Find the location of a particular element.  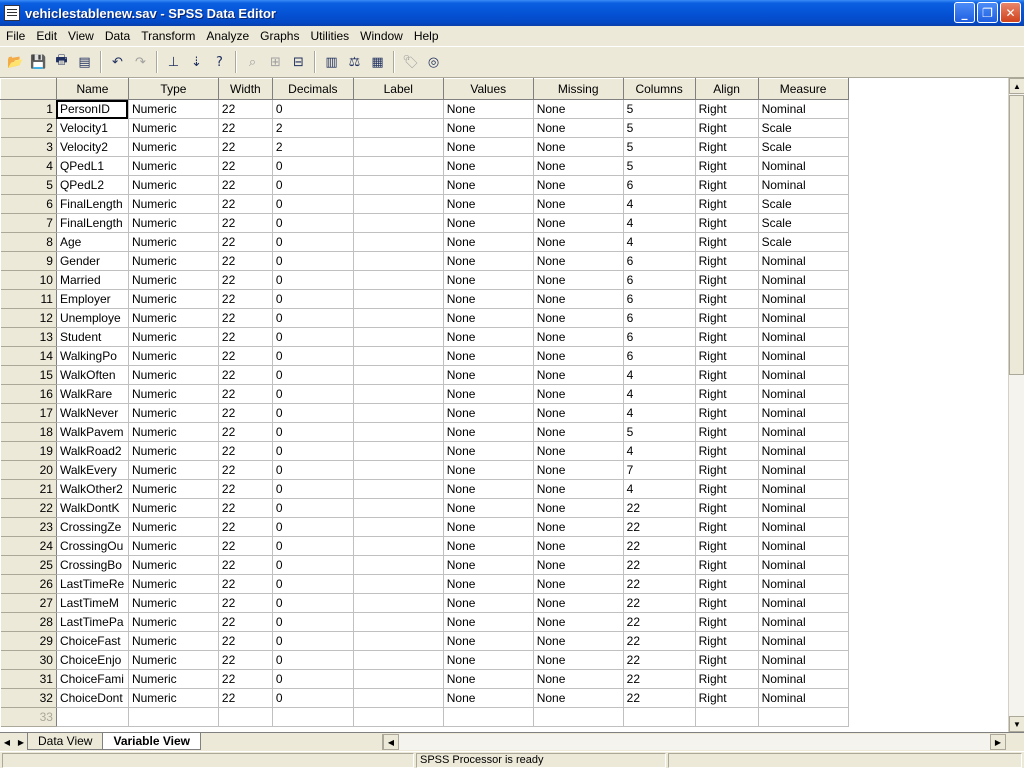

cell-name: Student is located at coordinates (92, 337).